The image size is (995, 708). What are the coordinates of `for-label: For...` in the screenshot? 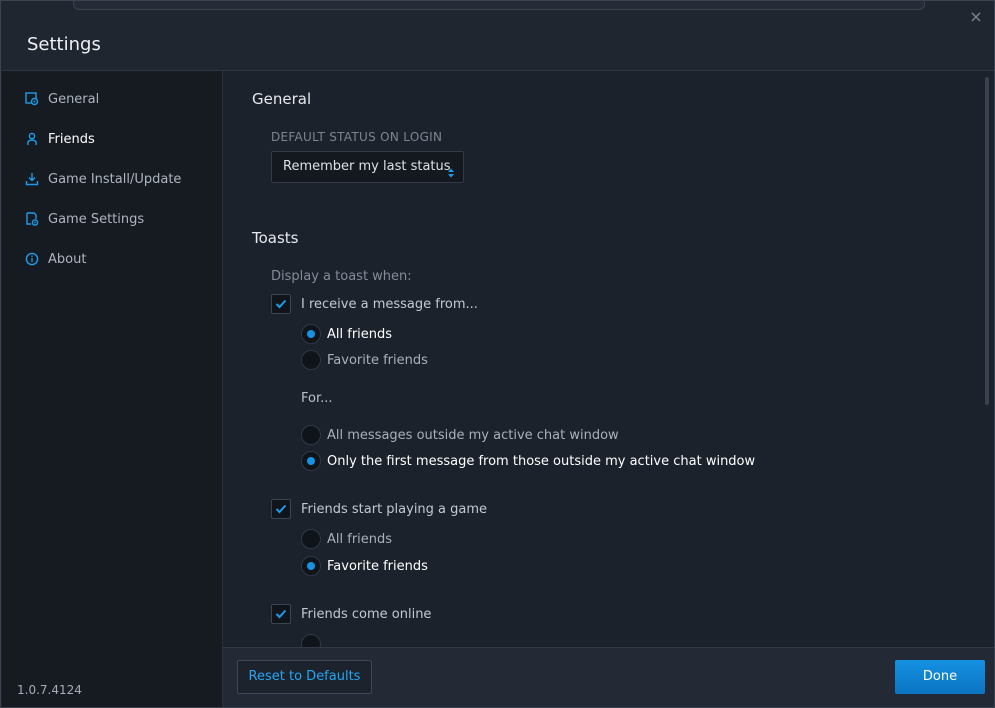 It's located at (317, 398).